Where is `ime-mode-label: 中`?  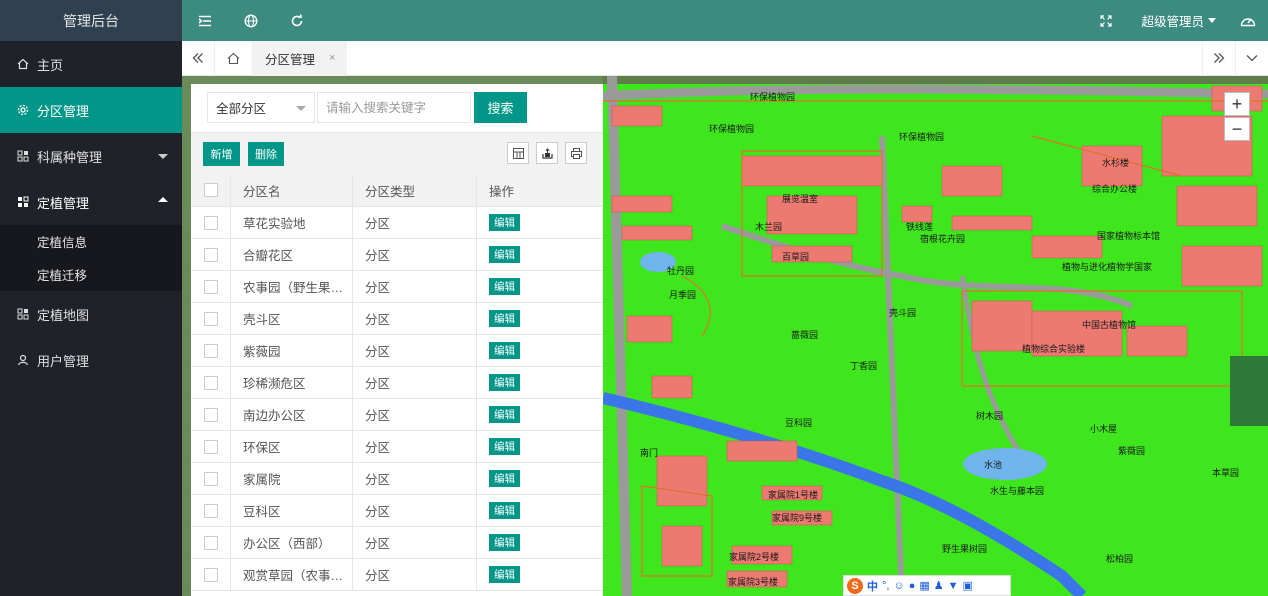
ime-mode-label: 中 is located at coordinates (872, 586).